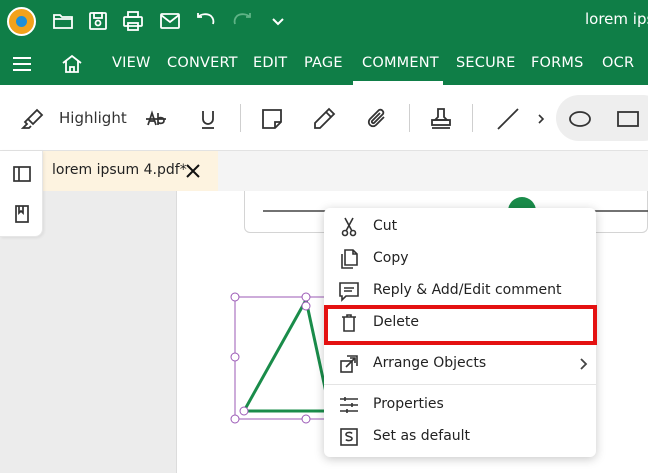  What do you see at coordinates (460, 384) in the screenshot?
I see `menu-divider` at bounding box center [460, 384].